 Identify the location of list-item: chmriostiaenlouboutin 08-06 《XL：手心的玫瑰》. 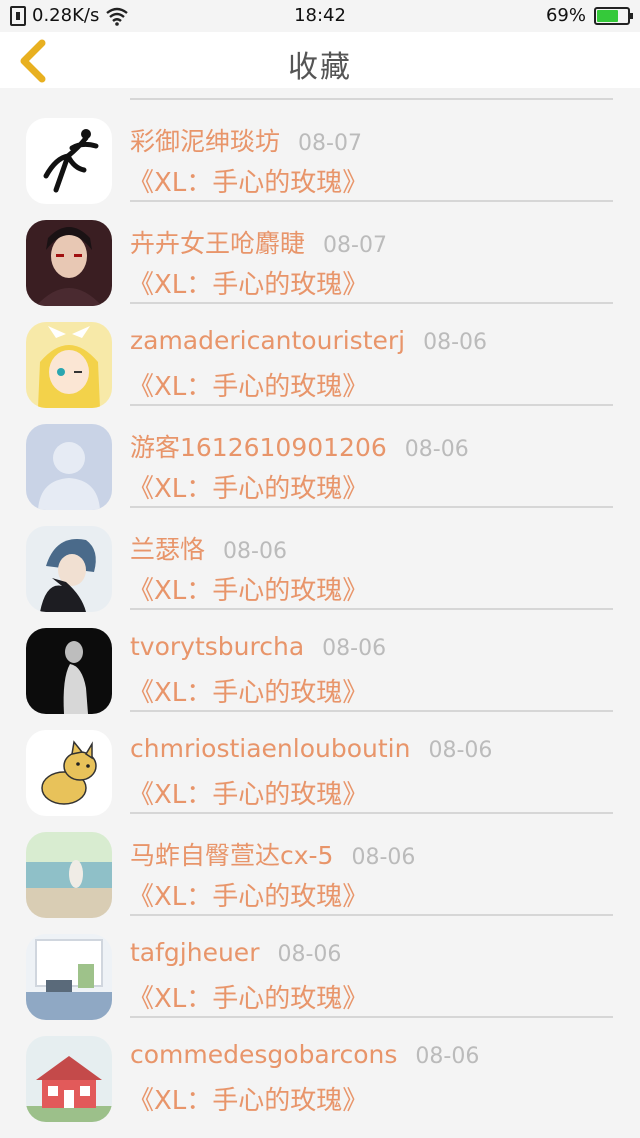
(320, 764).